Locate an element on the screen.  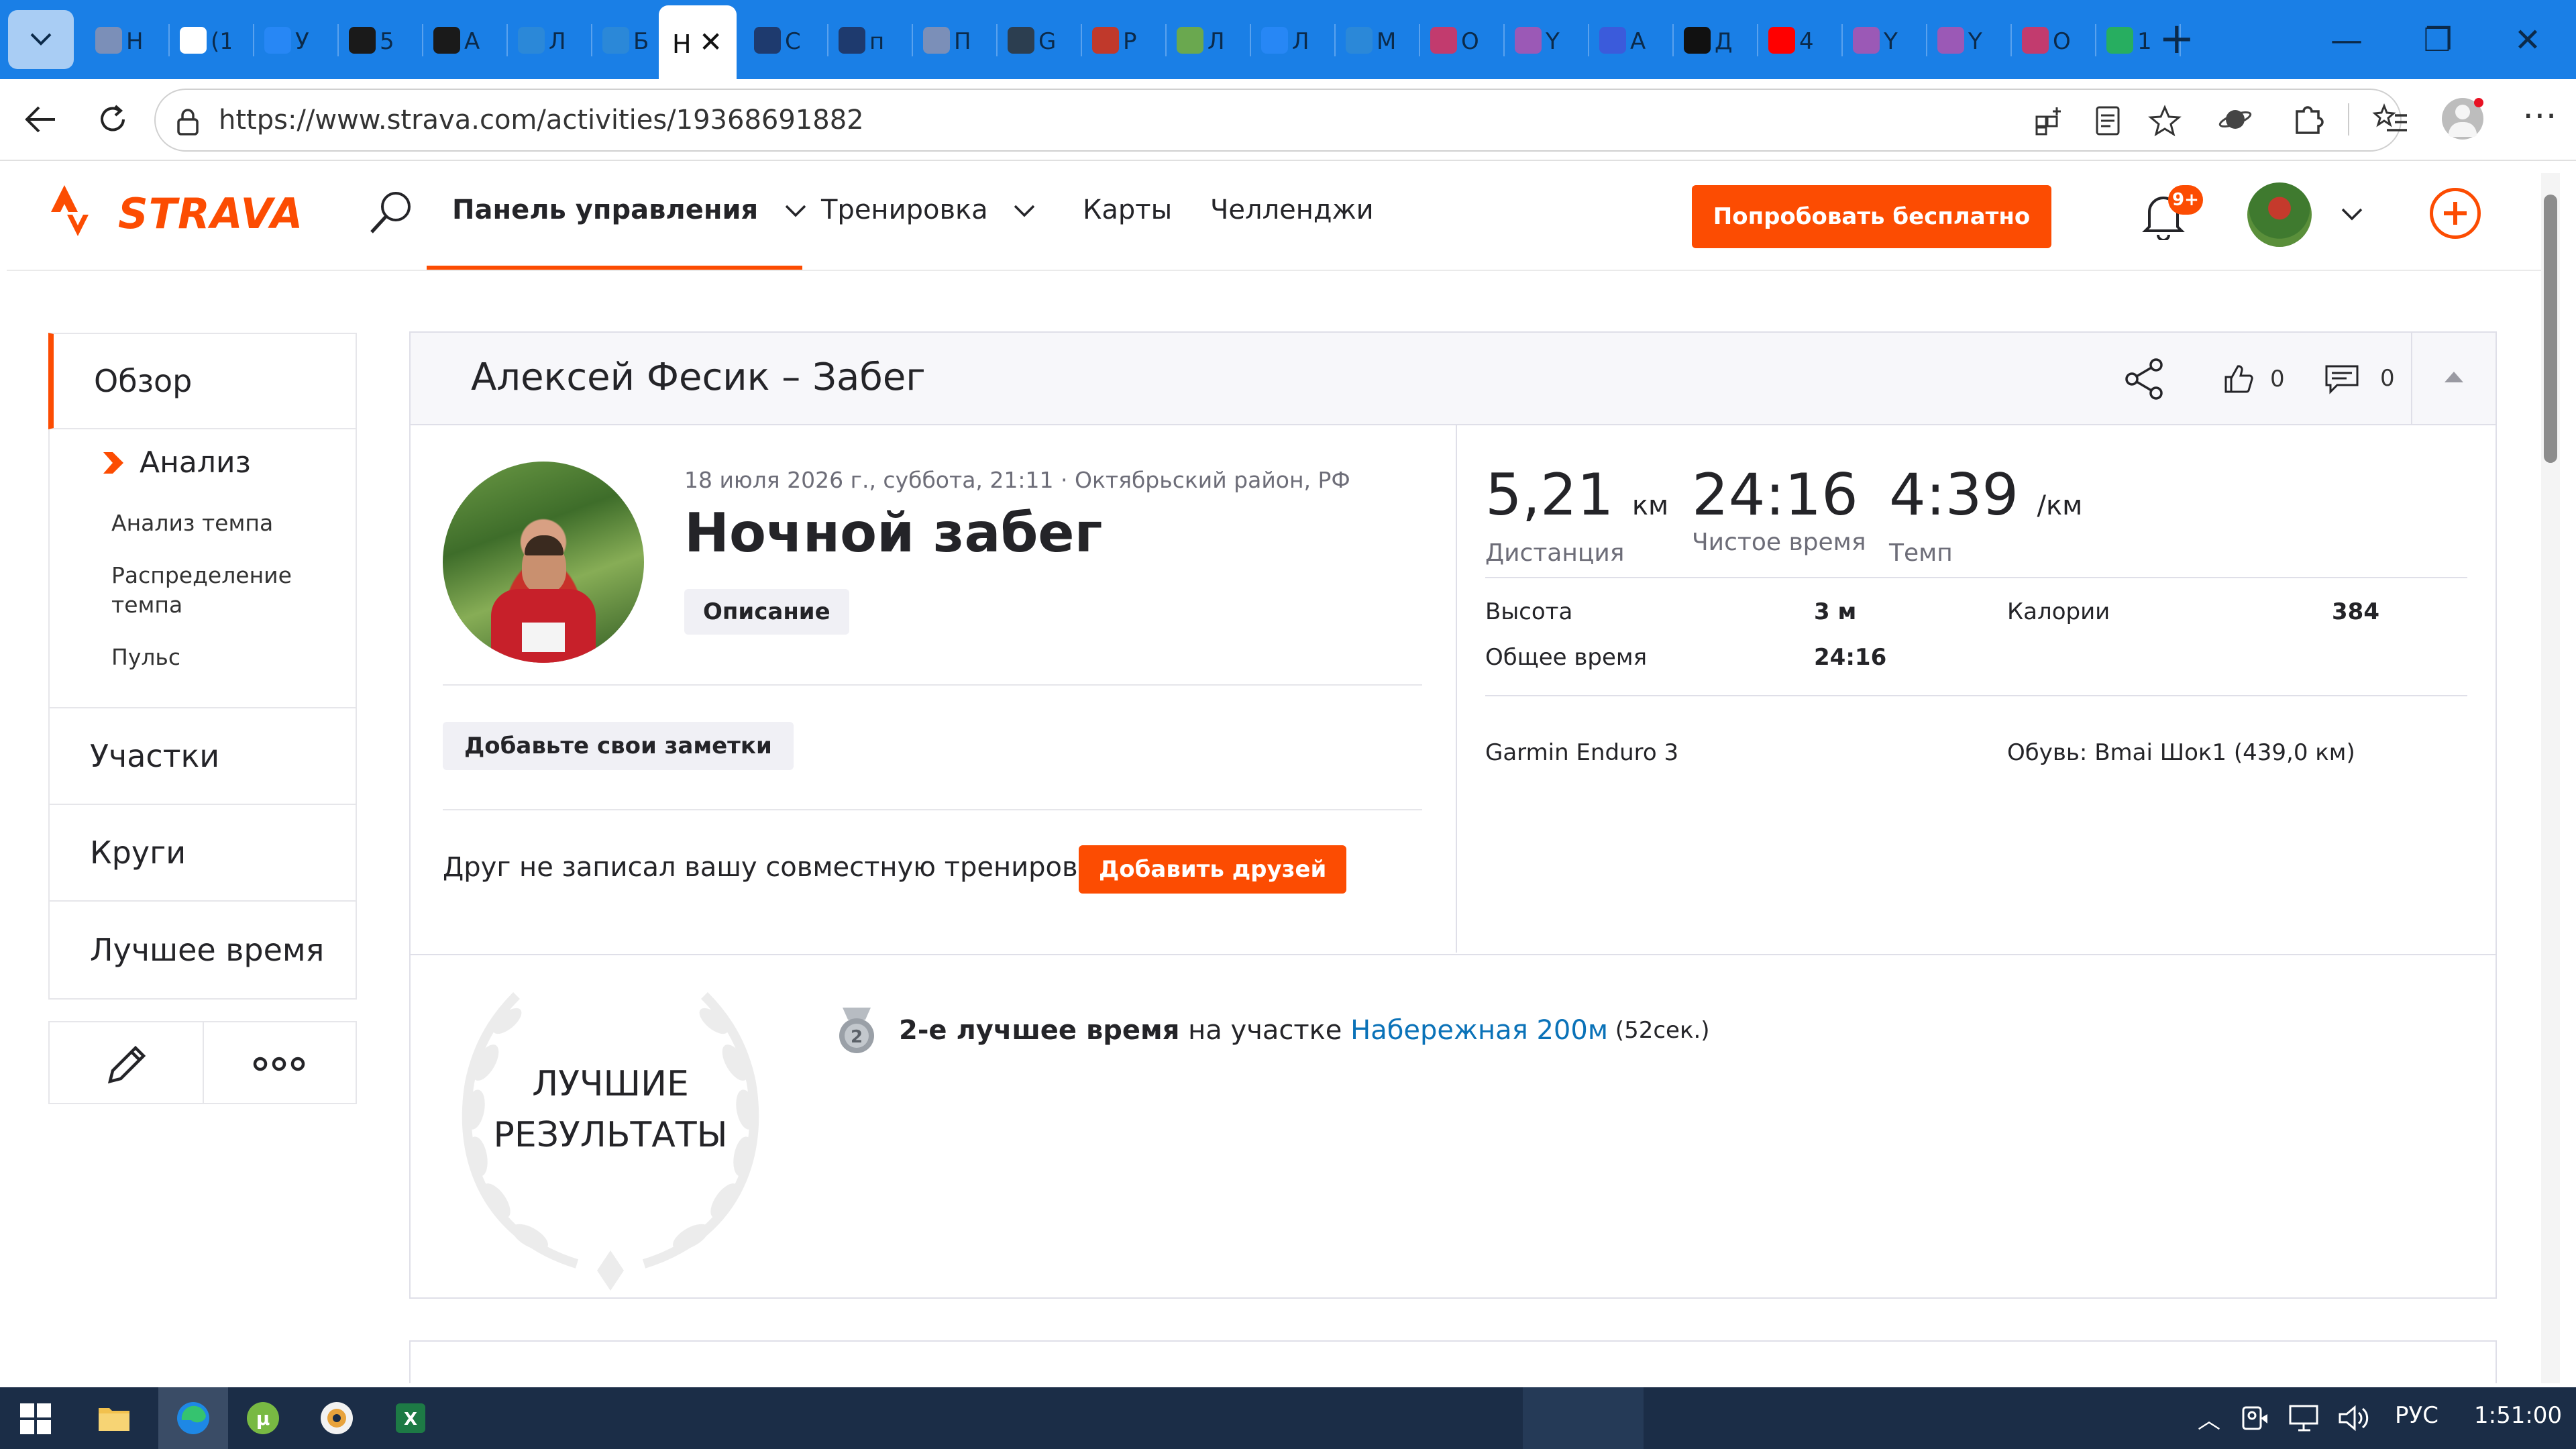
tab-title: А is located at coordinates (1638, 41).